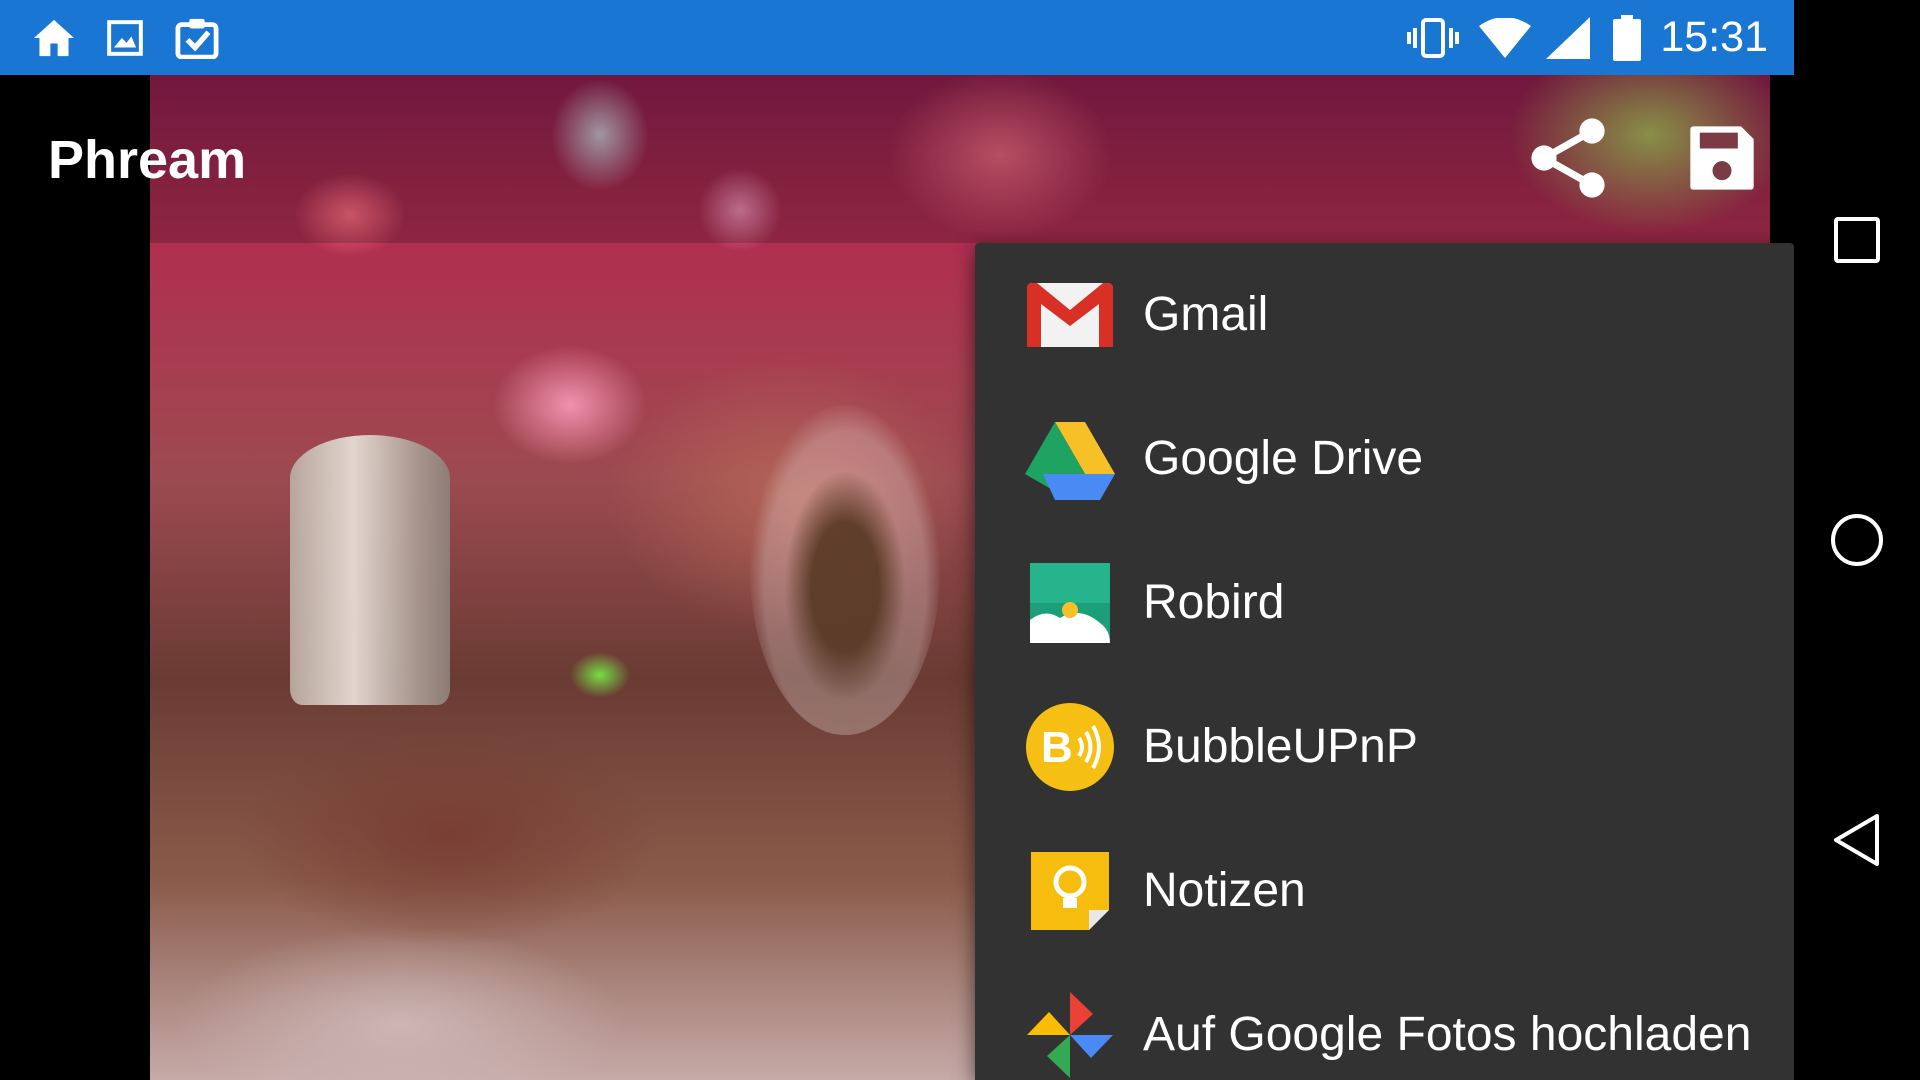 Image resolution: width=1920 pixels, height=1080 pixels. Describe the element at coordinates (845, 570) in the screenshot. I see `bottle-shape` at that location.